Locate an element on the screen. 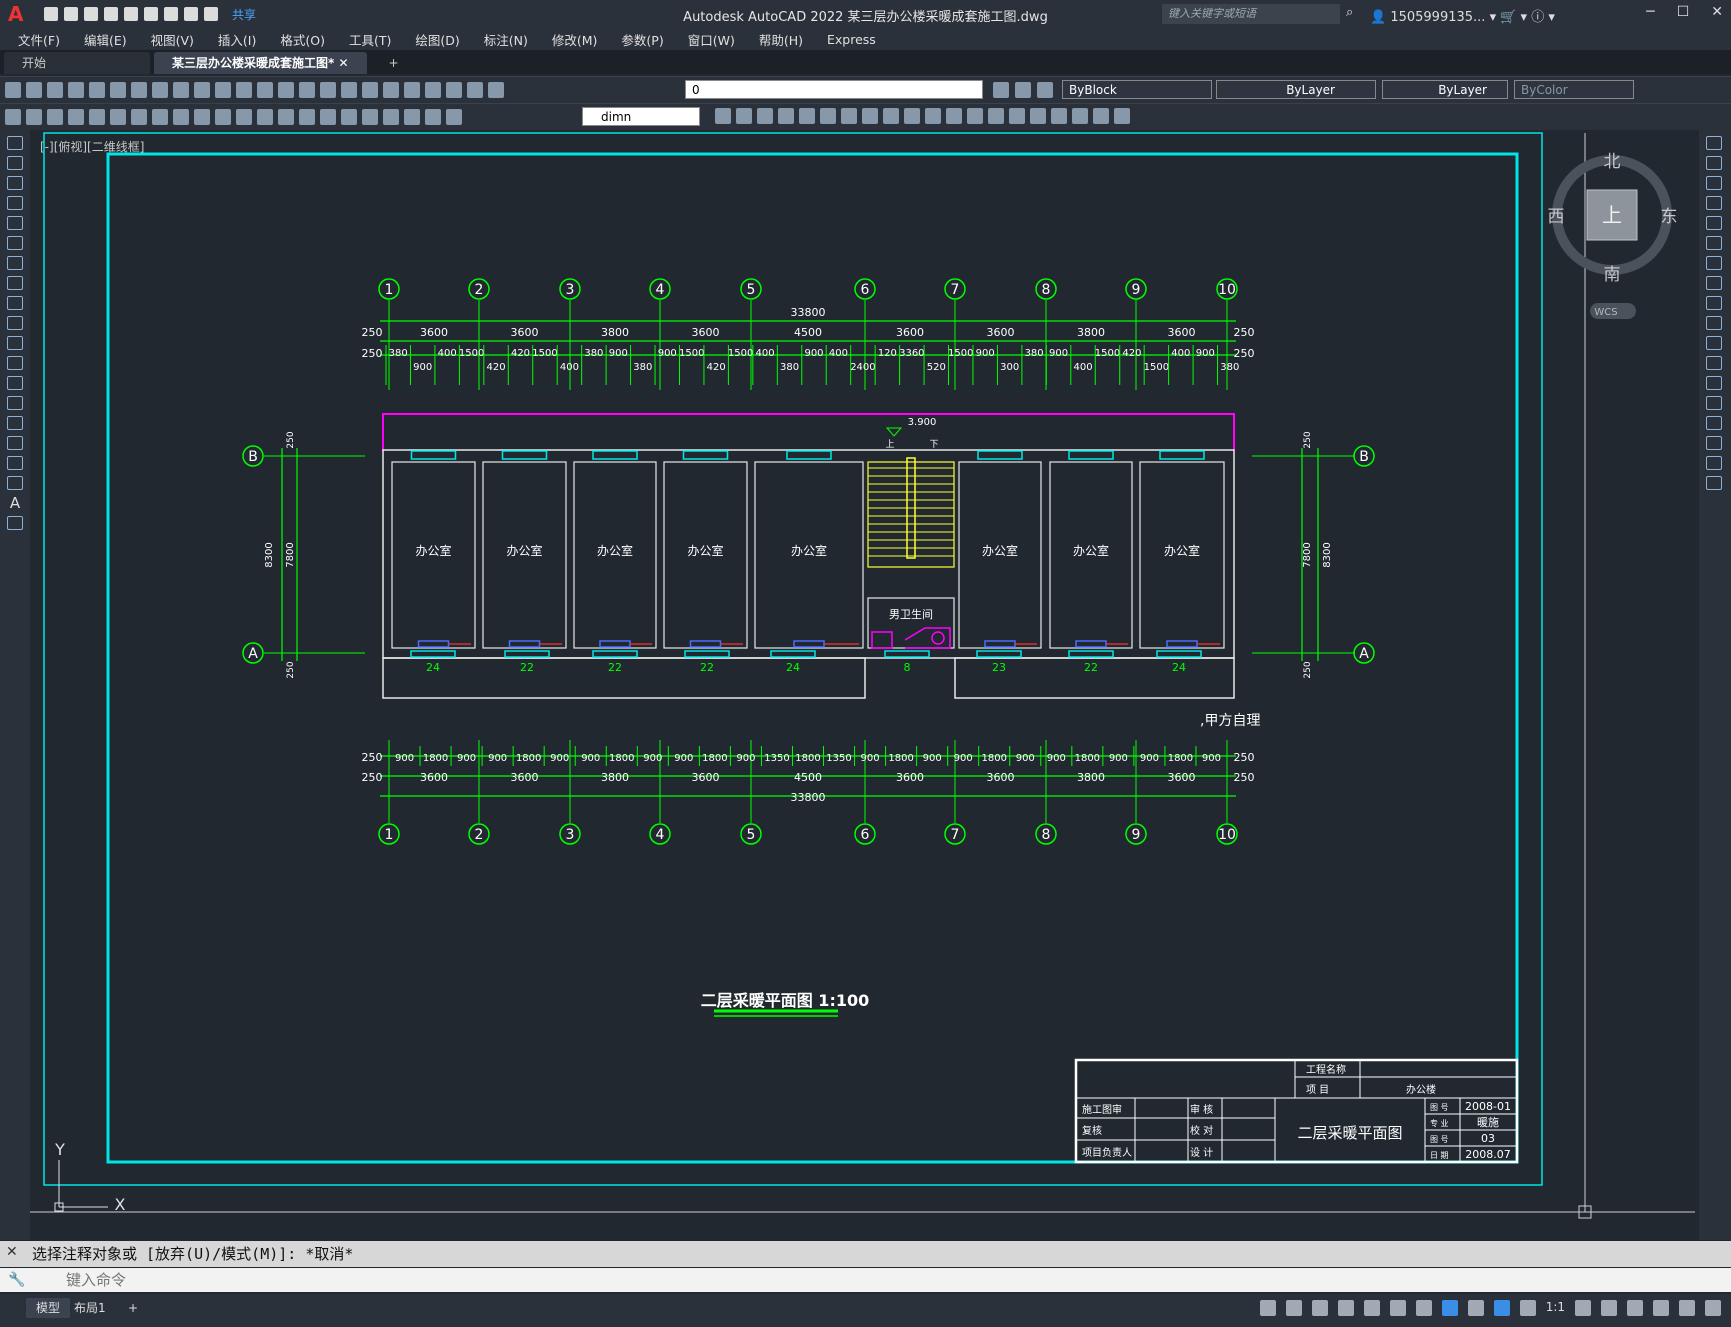 The image size is (1731, 1327). extend-right-icon is located at coordinates (1714, 343).